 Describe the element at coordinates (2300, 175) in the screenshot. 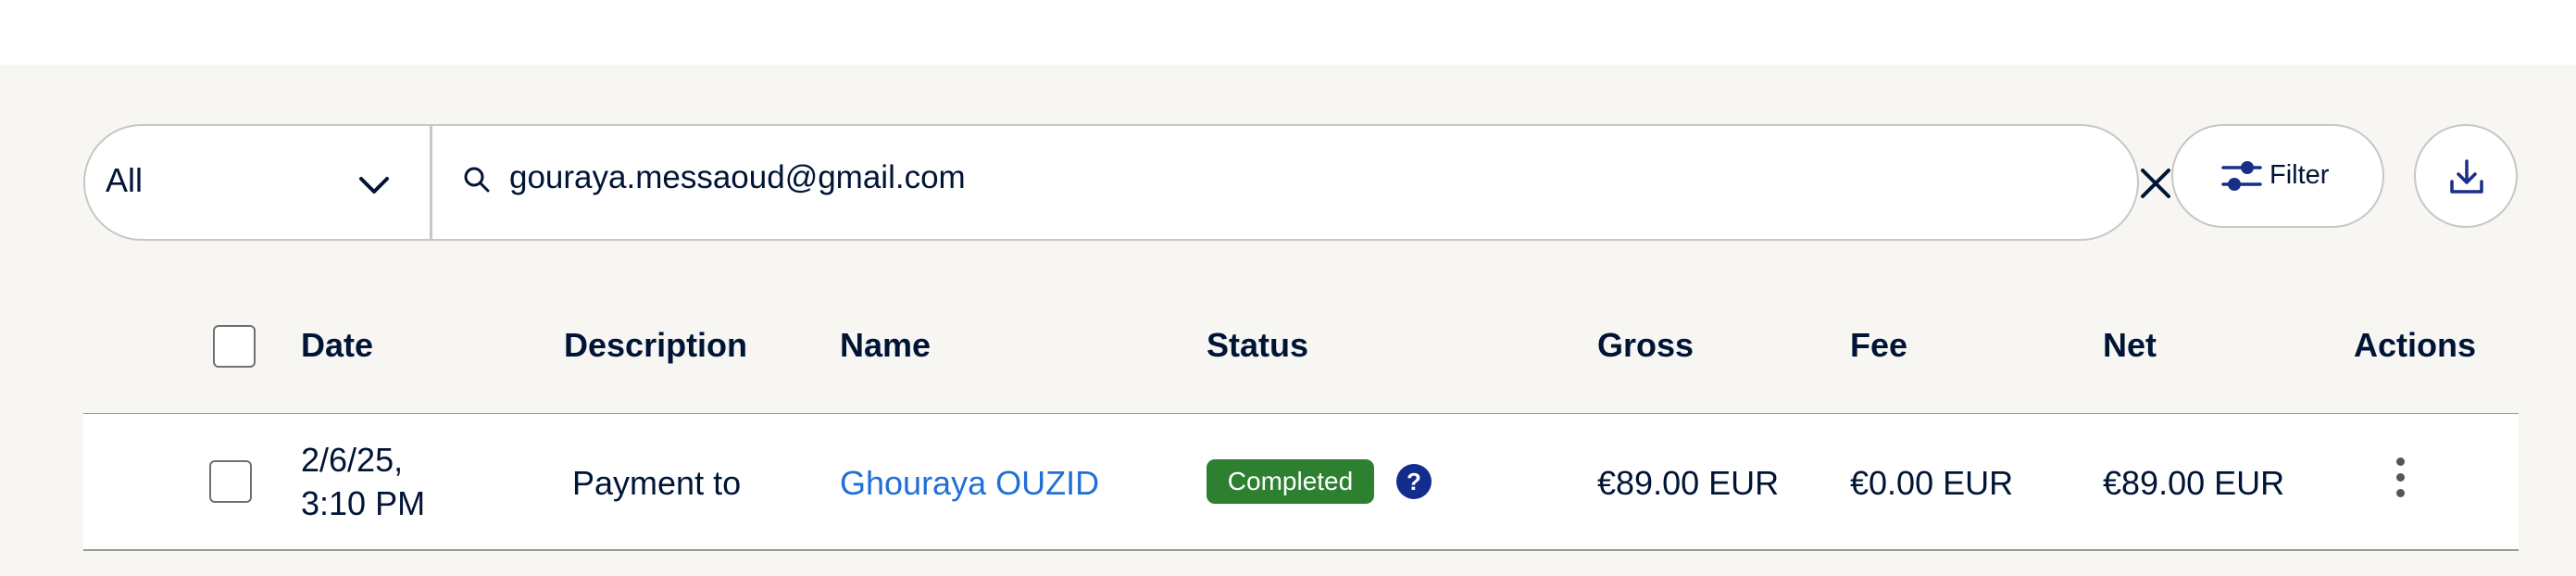

I see `filter-label: Filter` at that location.